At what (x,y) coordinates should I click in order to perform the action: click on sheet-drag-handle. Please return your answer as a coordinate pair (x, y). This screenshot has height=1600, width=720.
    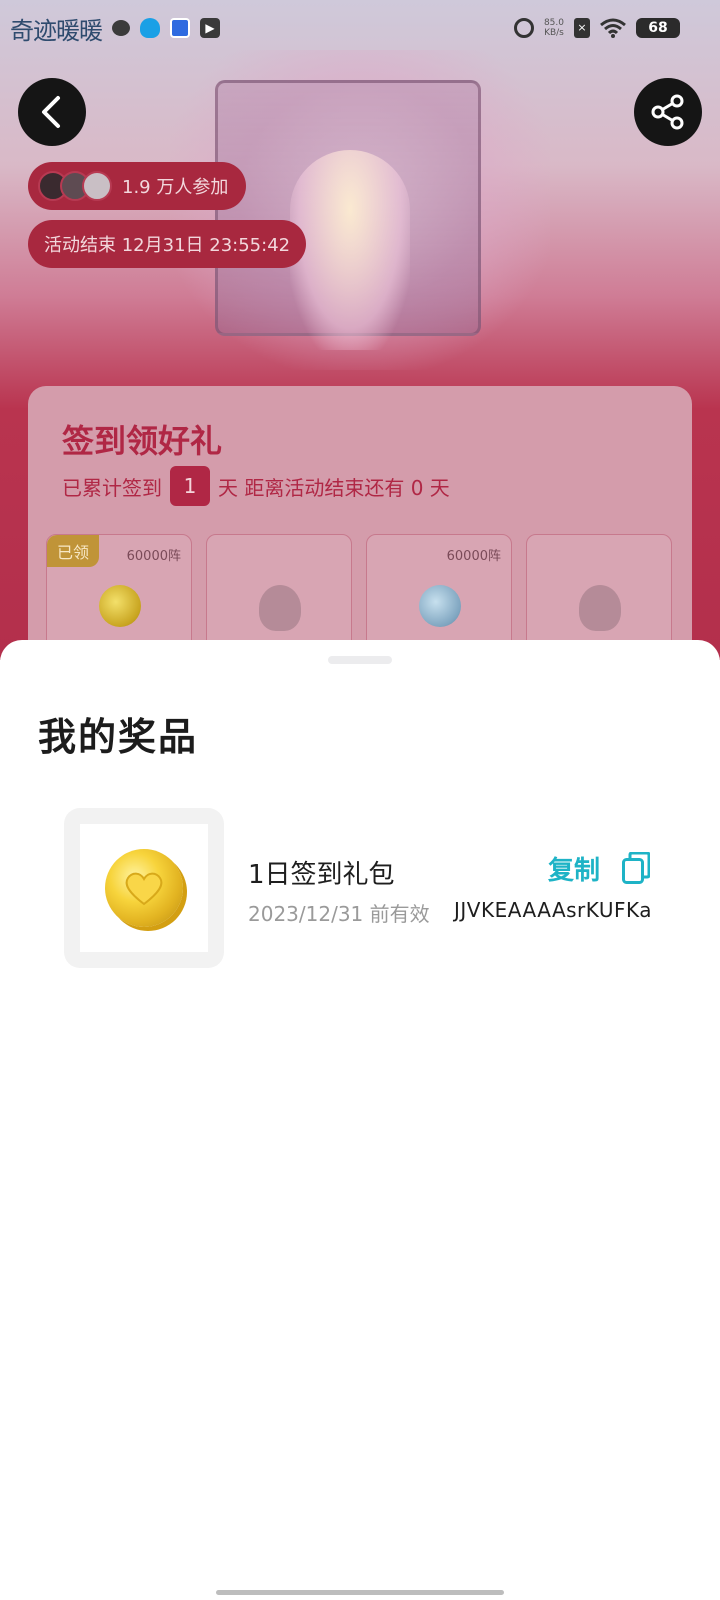
    Looking at the image, I should click on (360, 660).